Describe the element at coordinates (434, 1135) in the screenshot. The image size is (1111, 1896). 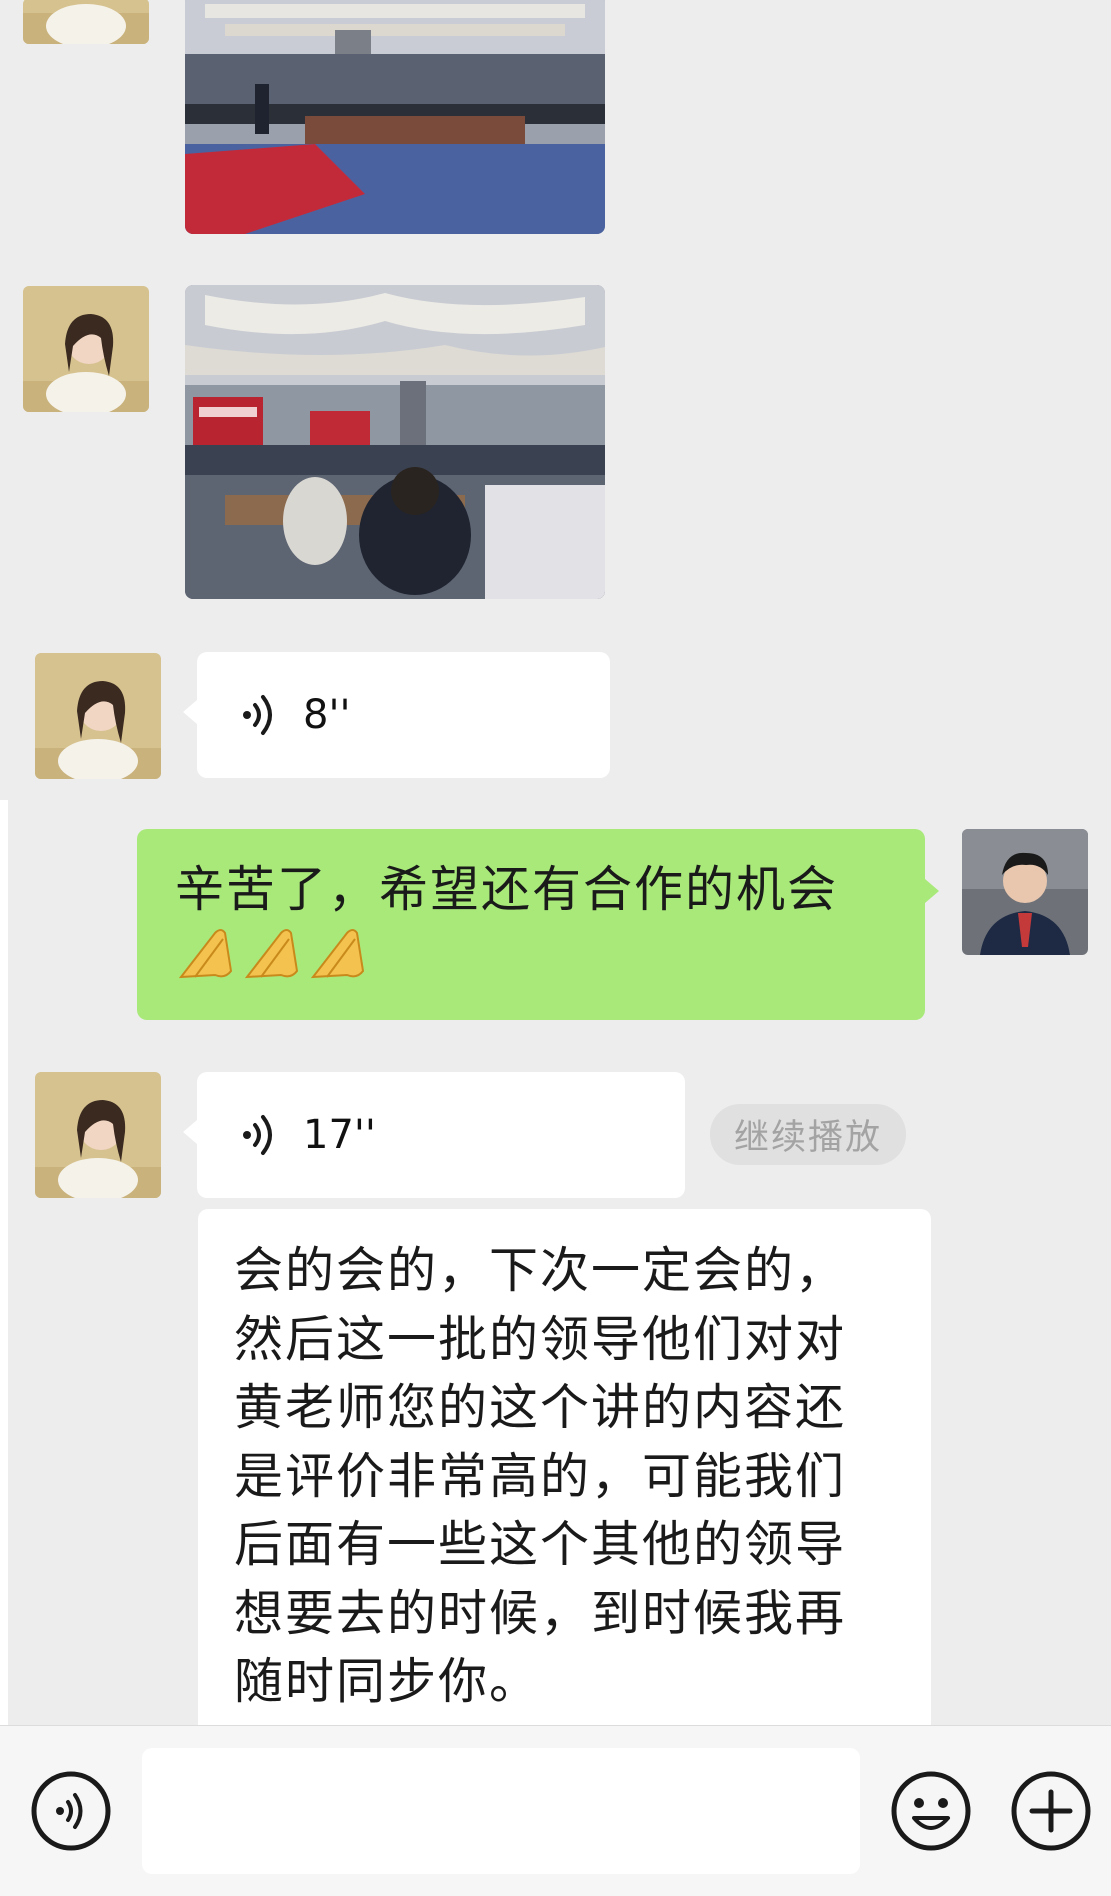
I see `voice-message-bubble: 17''` at that location.